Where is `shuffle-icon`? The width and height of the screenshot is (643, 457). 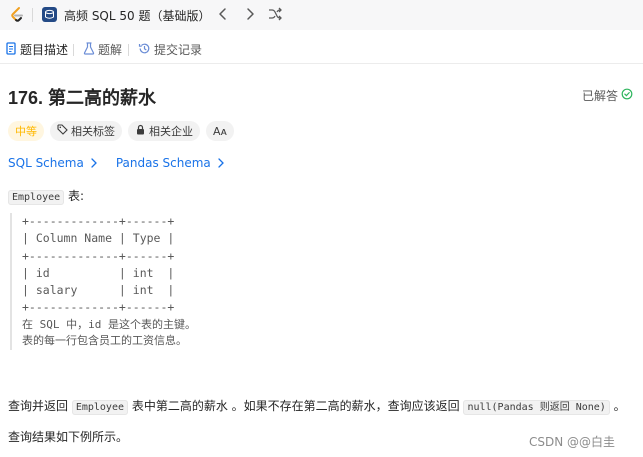 shuffle-icon is located at coordinates (275, 14).